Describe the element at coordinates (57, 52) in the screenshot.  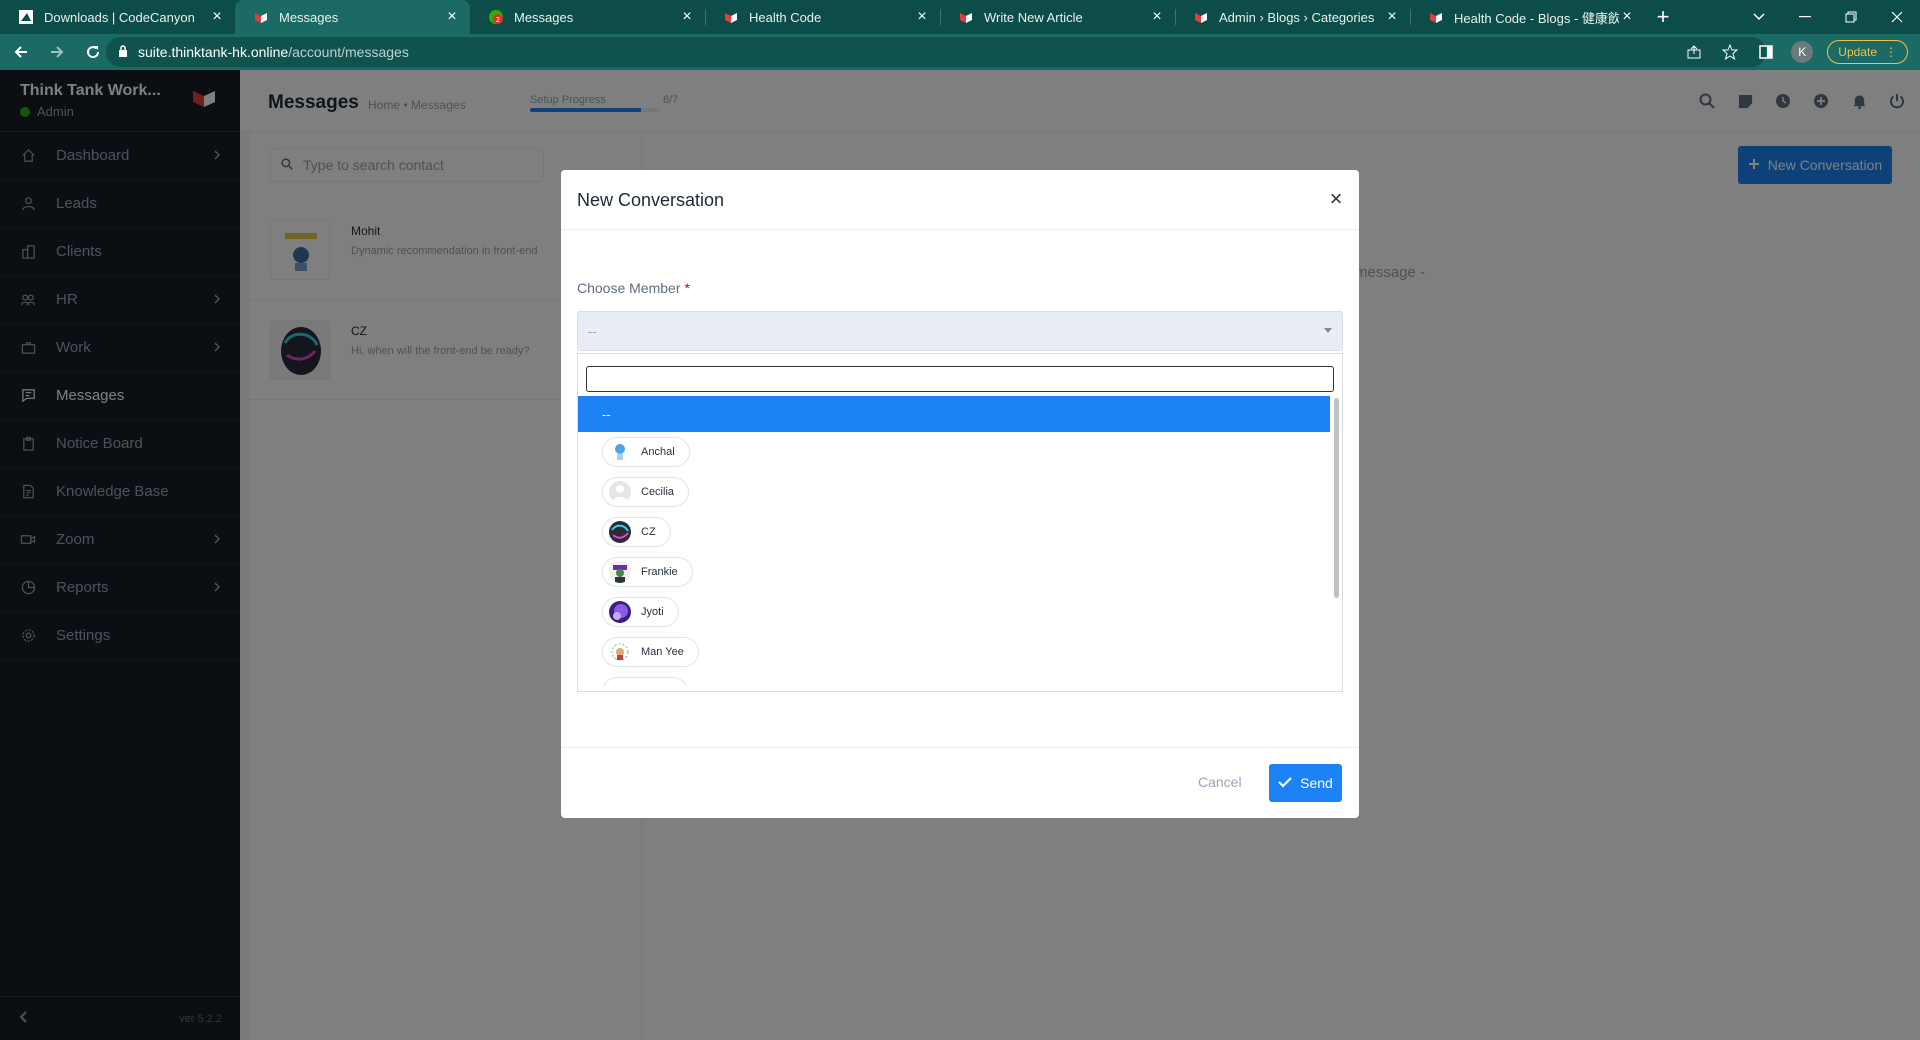
I see `forward-icon` at that location.